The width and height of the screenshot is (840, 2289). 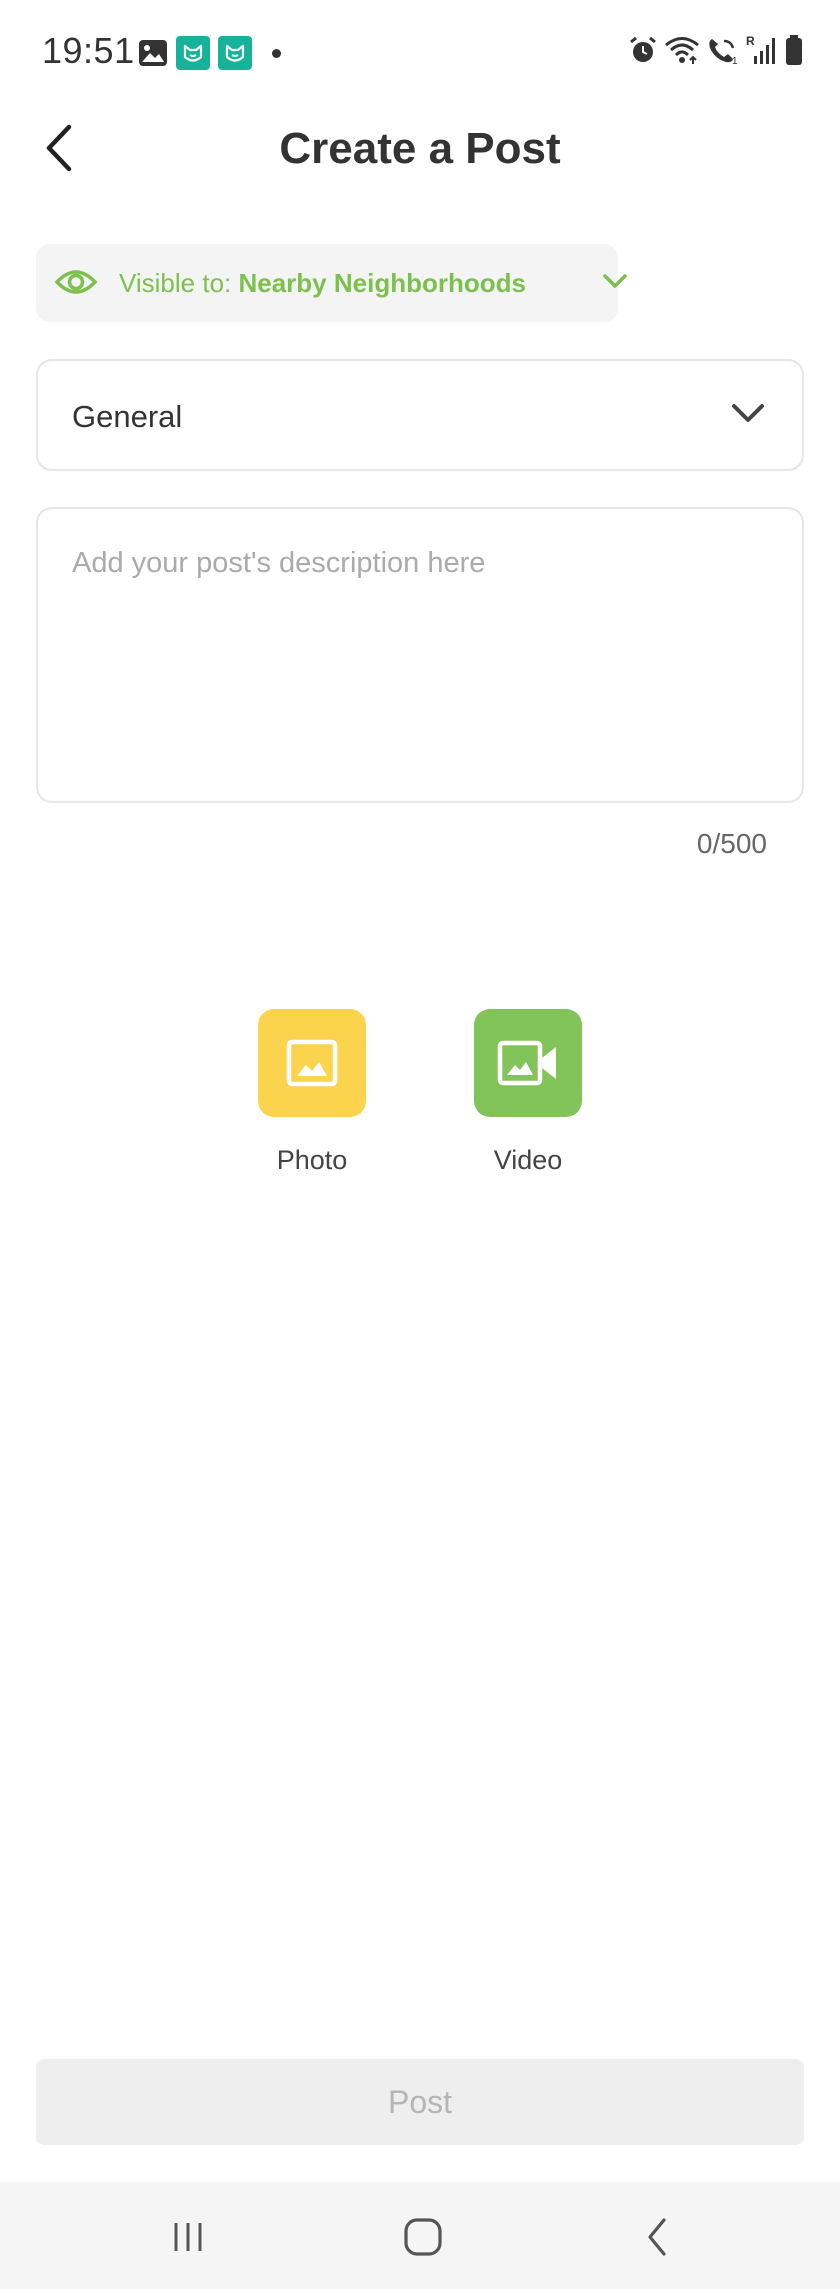 I want to click on description-input, so click(x=420, y=655).